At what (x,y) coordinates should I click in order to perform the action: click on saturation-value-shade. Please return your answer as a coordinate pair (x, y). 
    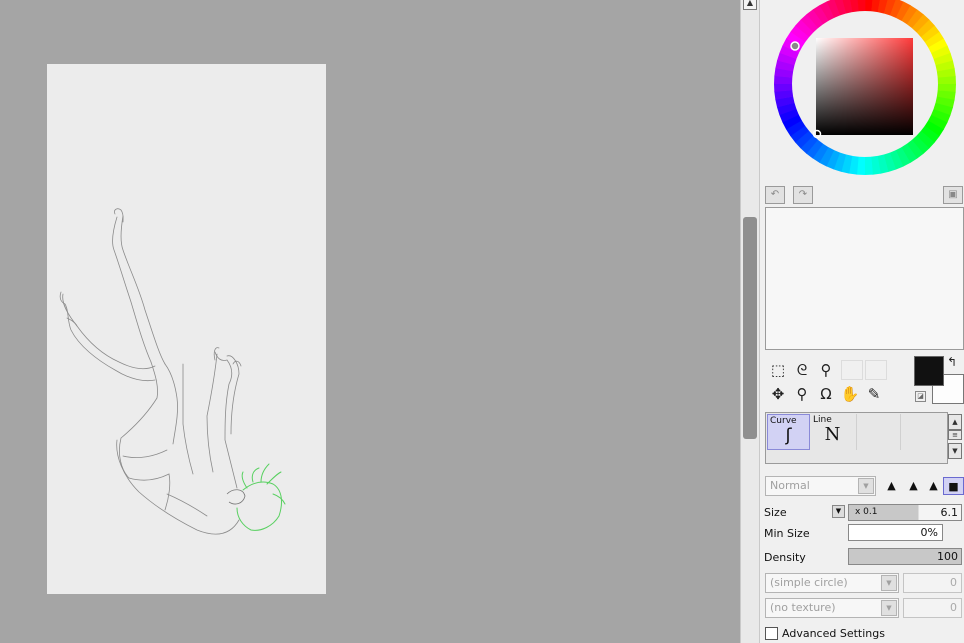
    Looking at the image, I should click on (864, 86).